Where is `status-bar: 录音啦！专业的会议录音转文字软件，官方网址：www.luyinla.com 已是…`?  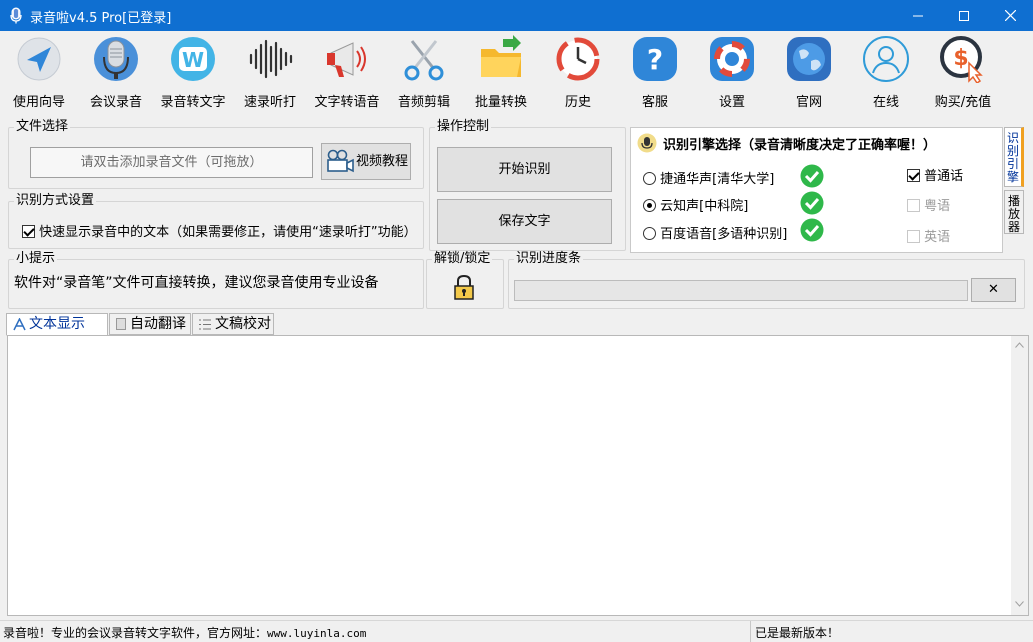
status-bar: 录音啦！专业的会议录音转文字软件，官方网址：www.luyinla.com 已是… is located at coordinates (516, 631).